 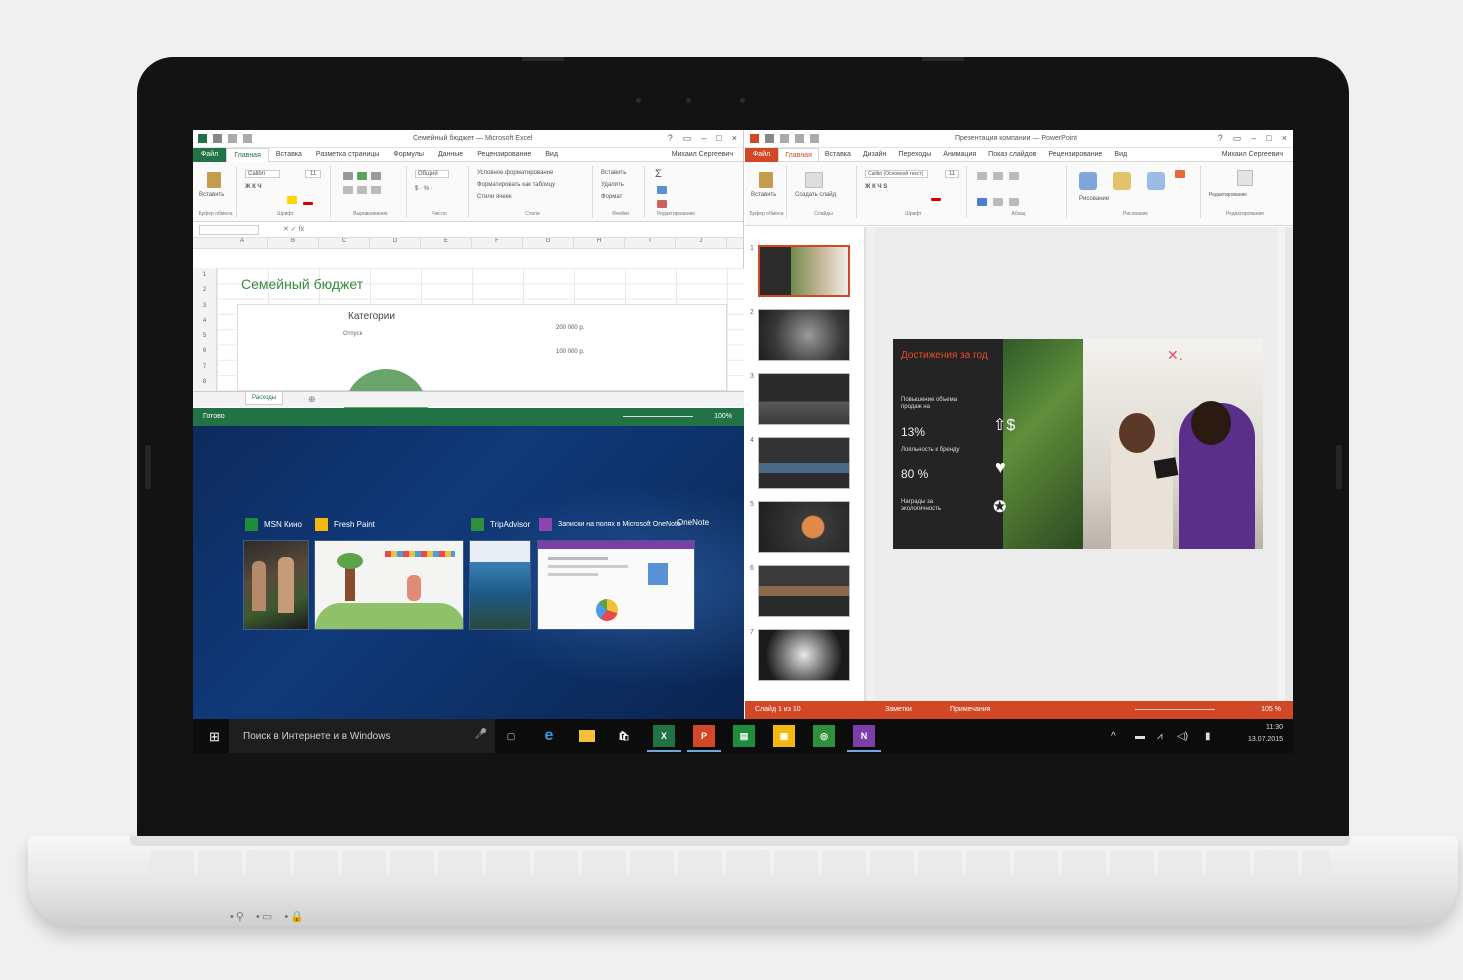 What do you see at coordinates (766, 180) in the screenshot?
I see `paste-icon` at bounding box center [766, 180].